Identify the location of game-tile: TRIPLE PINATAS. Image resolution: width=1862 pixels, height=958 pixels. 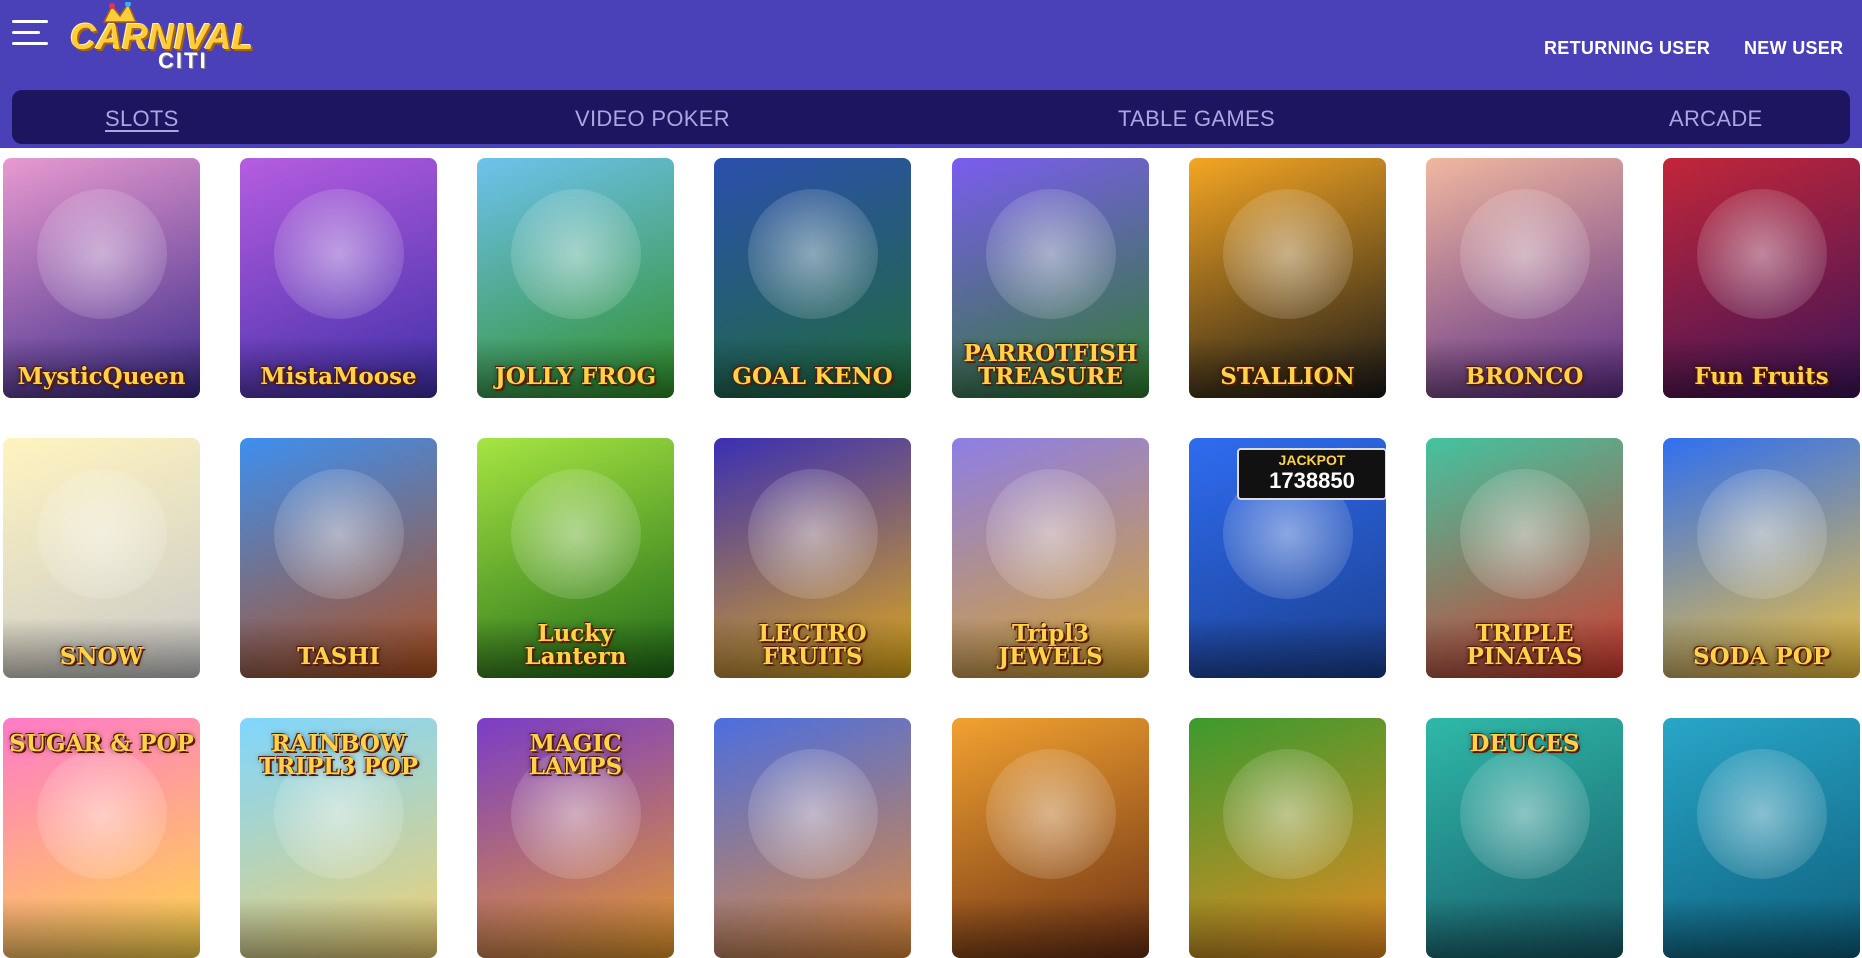
(1524, 558).